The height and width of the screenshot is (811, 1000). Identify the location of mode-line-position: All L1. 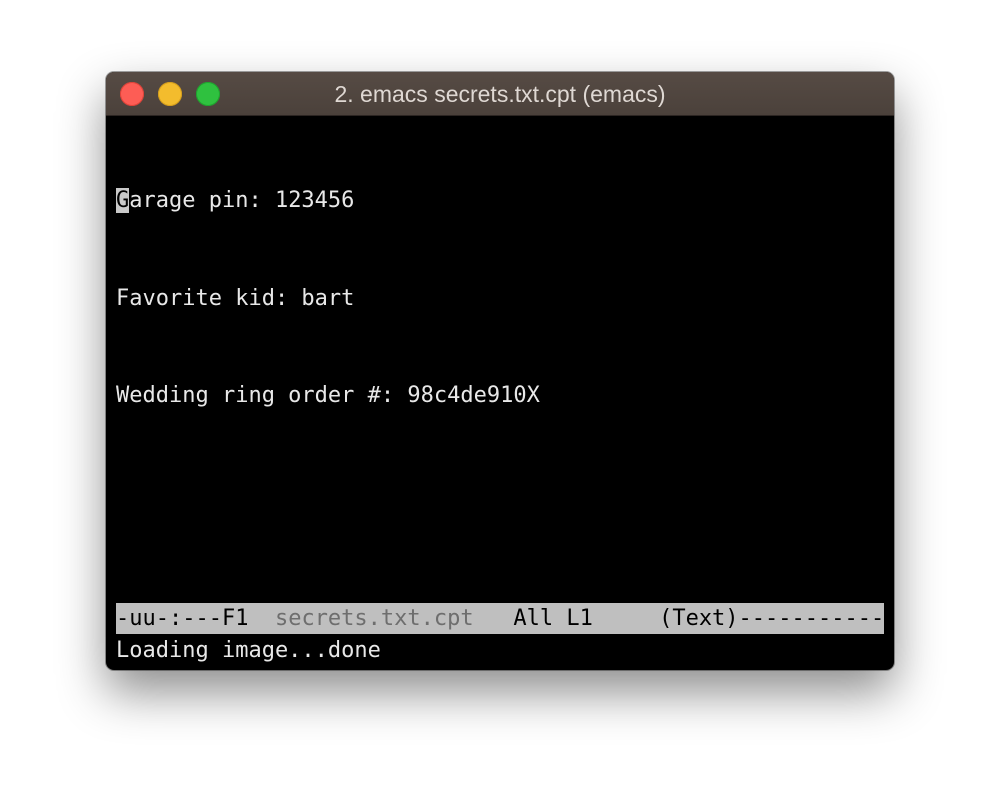
(566, 618).